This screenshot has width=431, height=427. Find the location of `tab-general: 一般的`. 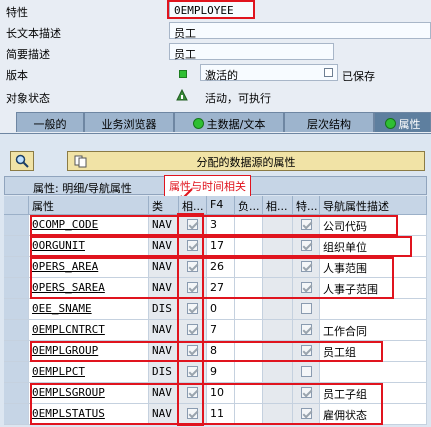

tab-general: 一般的 is located at coordinates (50, 122).